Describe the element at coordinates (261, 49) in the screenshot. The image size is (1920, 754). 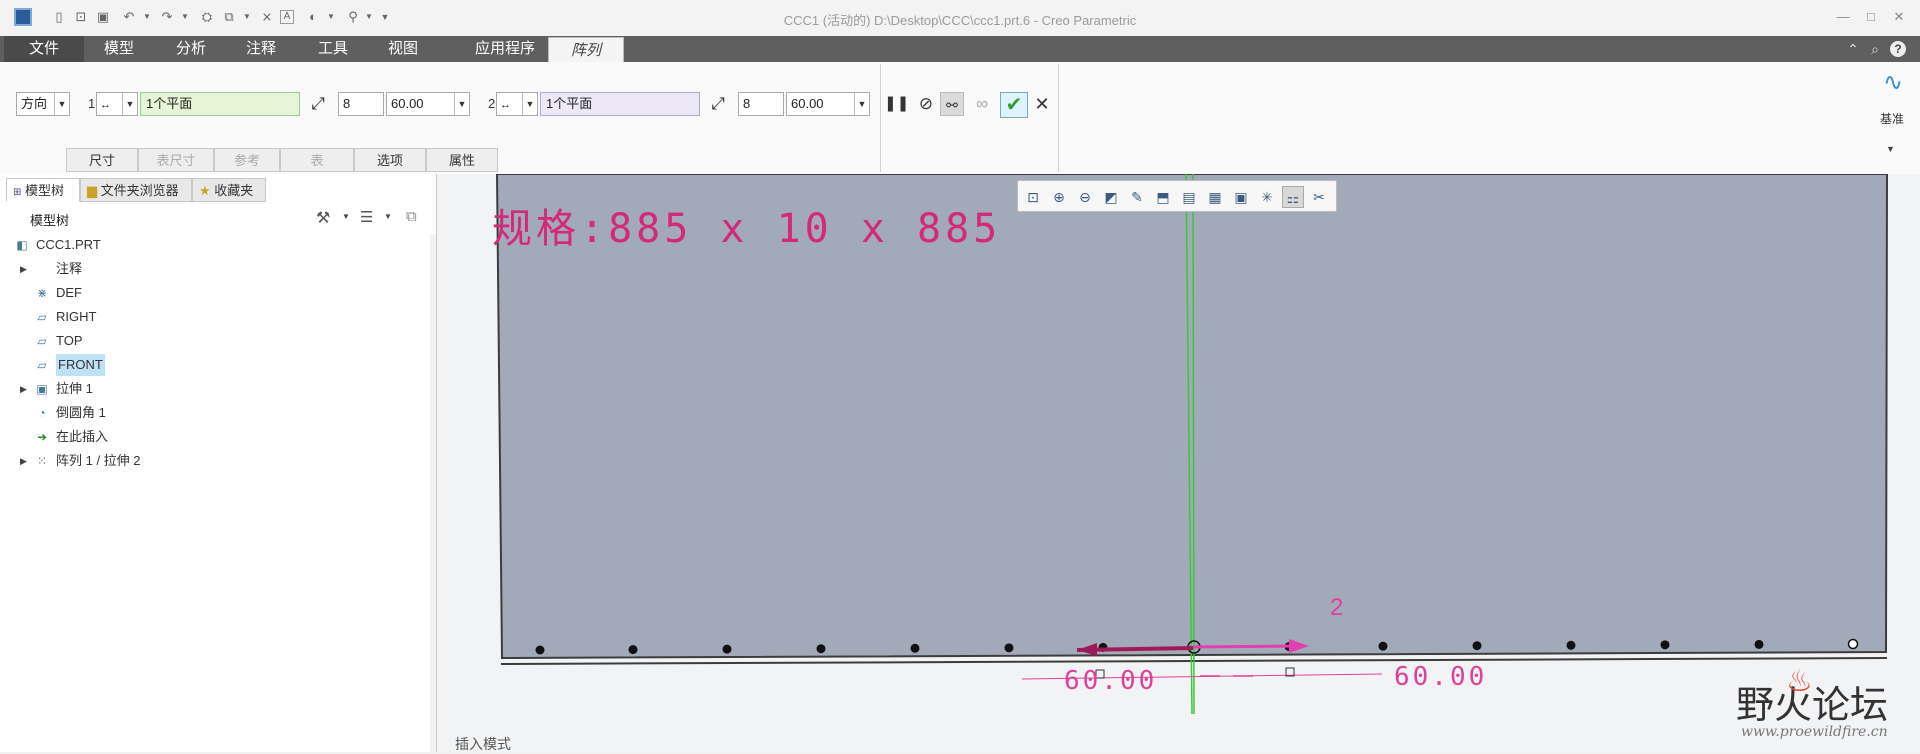
I see `tab-annotate: 注释` at that location.